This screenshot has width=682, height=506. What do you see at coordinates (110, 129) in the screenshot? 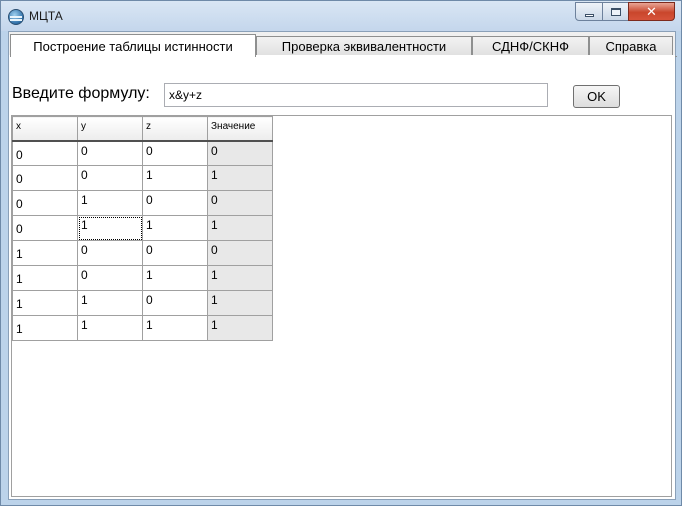
I see `column-header-y: y` at bounding box center [110, 129].